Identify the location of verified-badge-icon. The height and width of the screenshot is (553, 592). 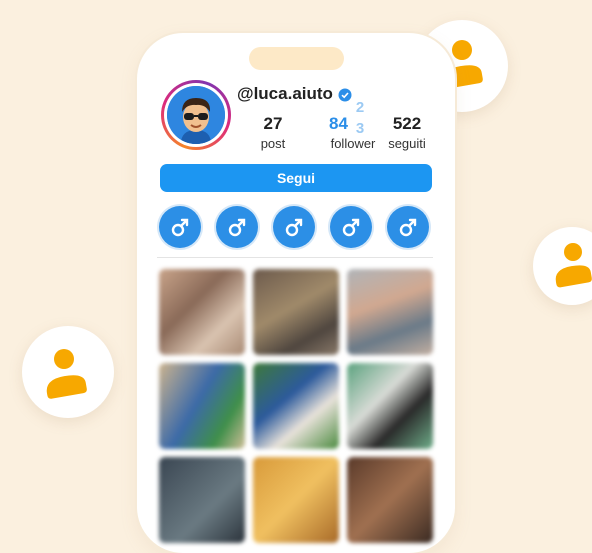
(345, 94).